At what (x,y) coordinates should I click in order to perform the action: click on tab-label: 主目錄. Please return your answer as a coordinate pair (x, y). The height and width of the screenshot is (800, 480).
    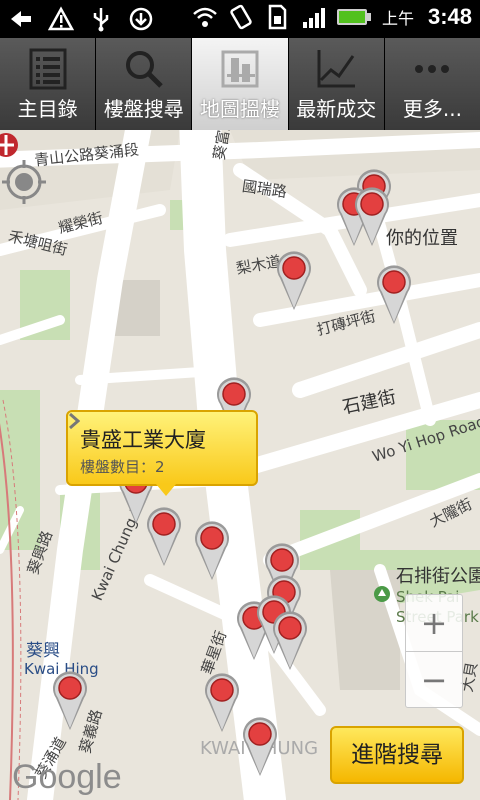
    Looking at the image, I should click on (47, 109).